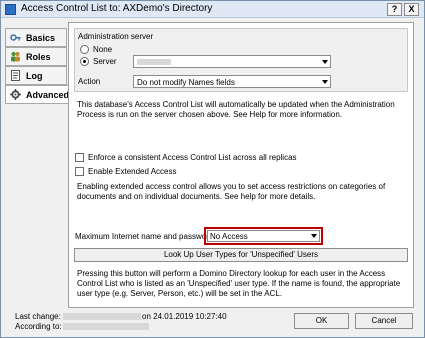 This screenshot has width=425, height=338. Describe the element at coordinates (103, 49) in the screenshot. I see `none-label: None` at that location.